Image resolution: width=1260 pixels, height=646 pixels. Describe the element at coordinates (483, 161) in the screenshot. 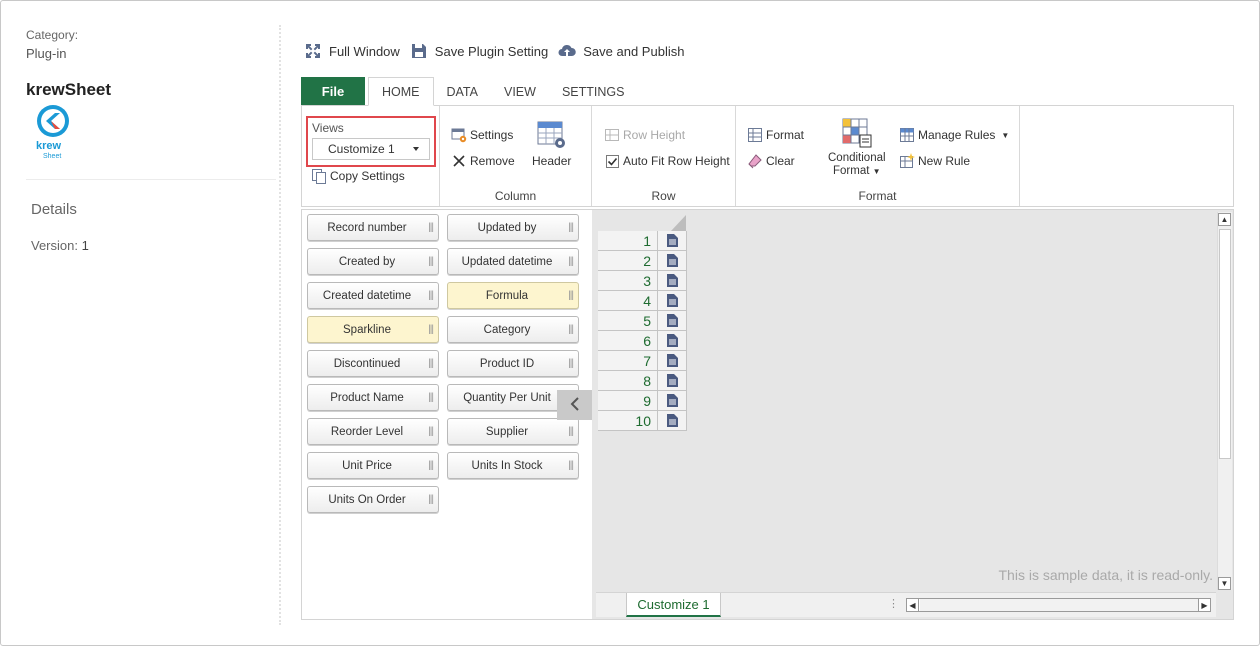

I see `column-remove-button: Remove` at that location.